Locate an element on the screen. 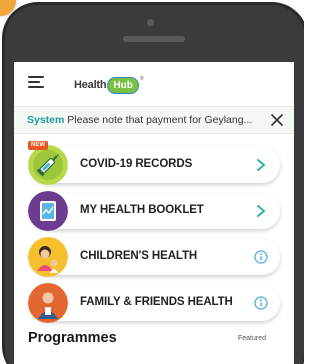 The image size is (320, 364). card-covid-19-records: NEW COVID-19 RECORDS is located at coordinates (154, 163).